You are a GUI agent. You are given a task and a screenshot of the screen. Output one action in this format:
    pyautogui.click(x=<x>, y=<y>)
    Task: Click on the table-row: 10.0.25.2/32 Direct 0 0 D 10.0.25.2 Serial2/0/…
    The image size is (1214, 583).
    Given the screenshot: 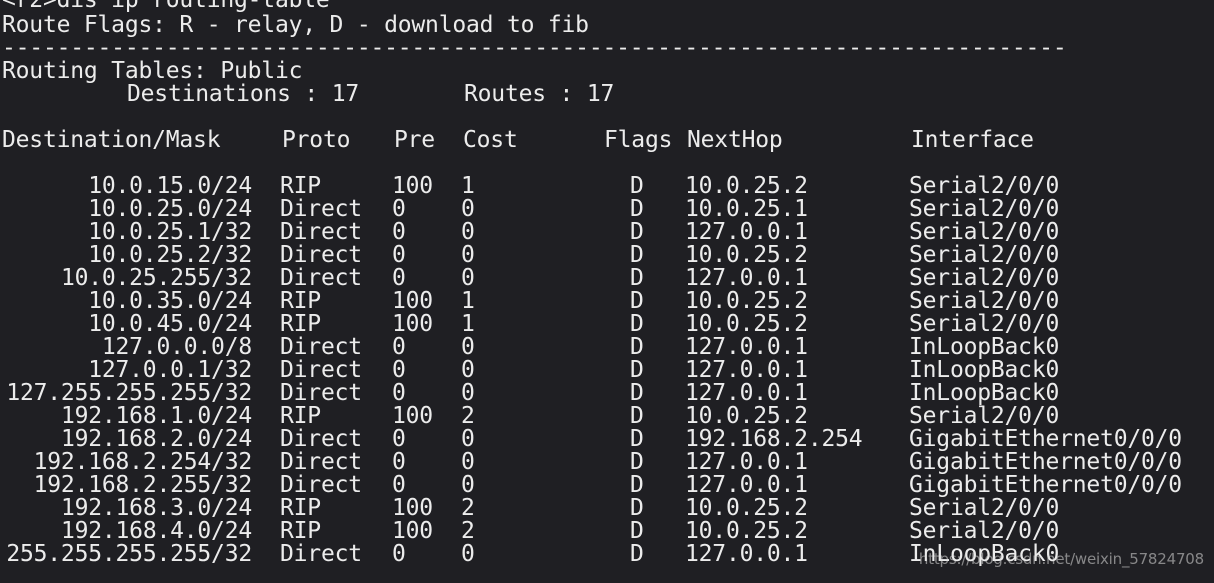 What is the action you would take?
    pyautogui.click(x=607, y=255)
    